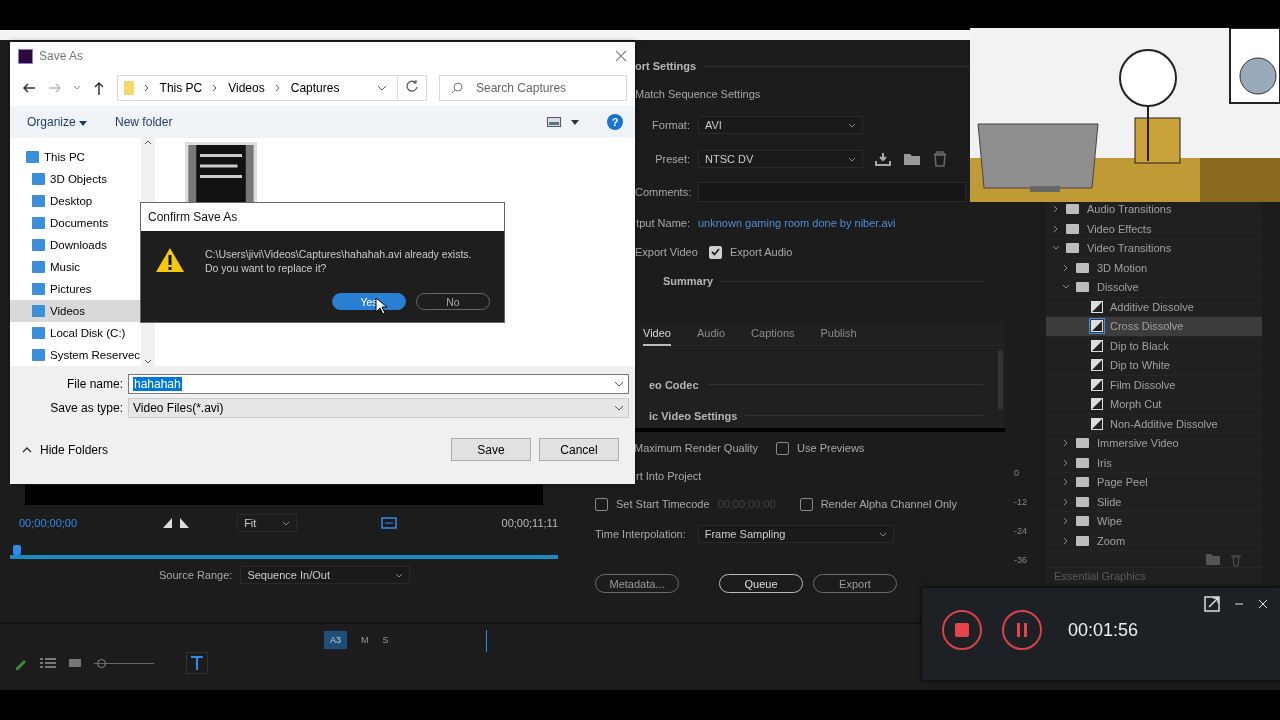  Describe the element at coordinates (1154, 463) in the screenshot. I see `tree-item: Iris` at that location.